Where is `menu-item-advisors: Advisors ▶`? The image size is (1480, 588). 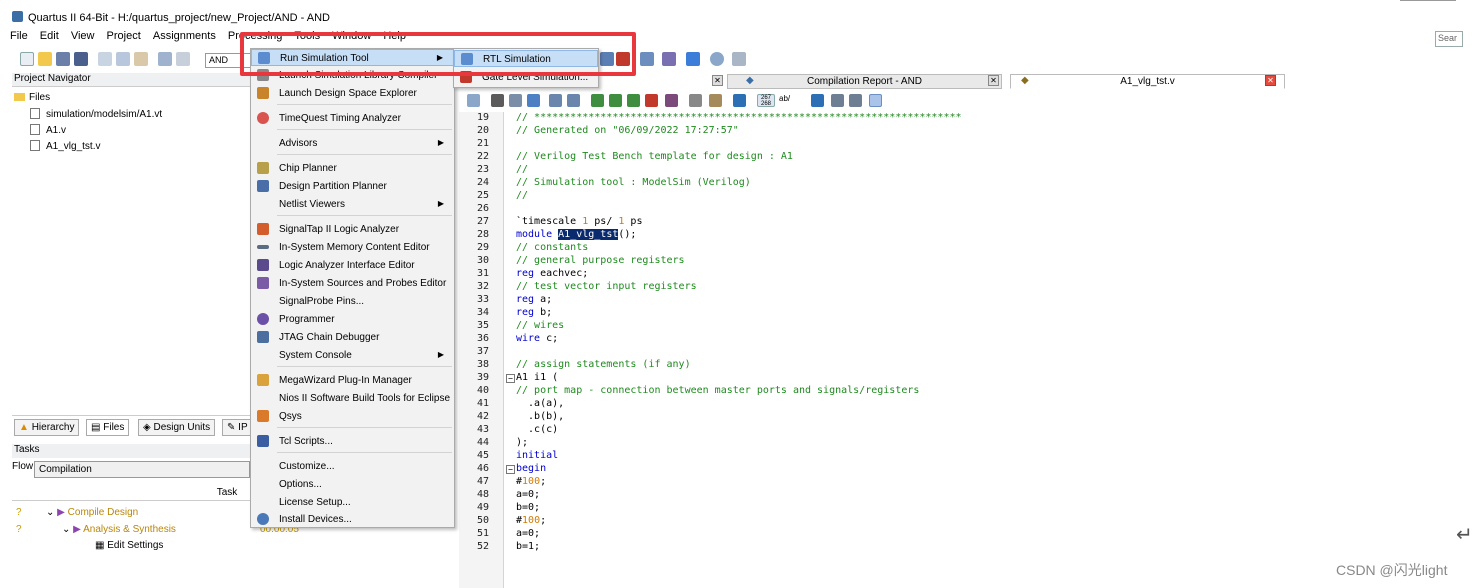 menu-item-advisors: Advisors ▶ is located at coordinates (352, 143).